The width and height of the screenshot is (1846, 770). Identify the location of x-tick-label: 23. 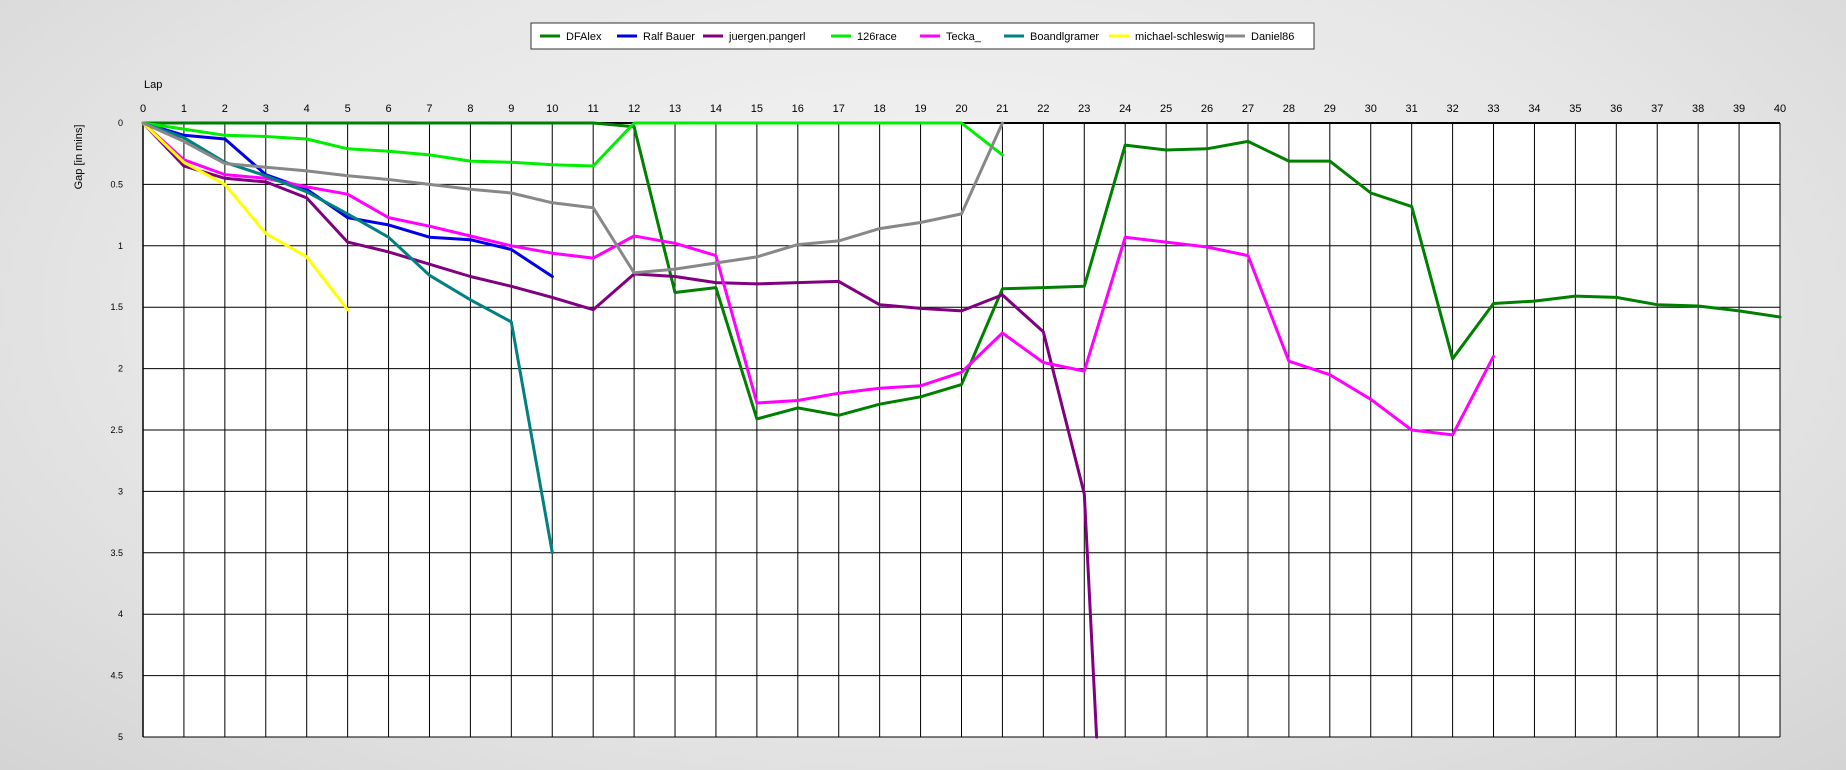
(1084, 109).